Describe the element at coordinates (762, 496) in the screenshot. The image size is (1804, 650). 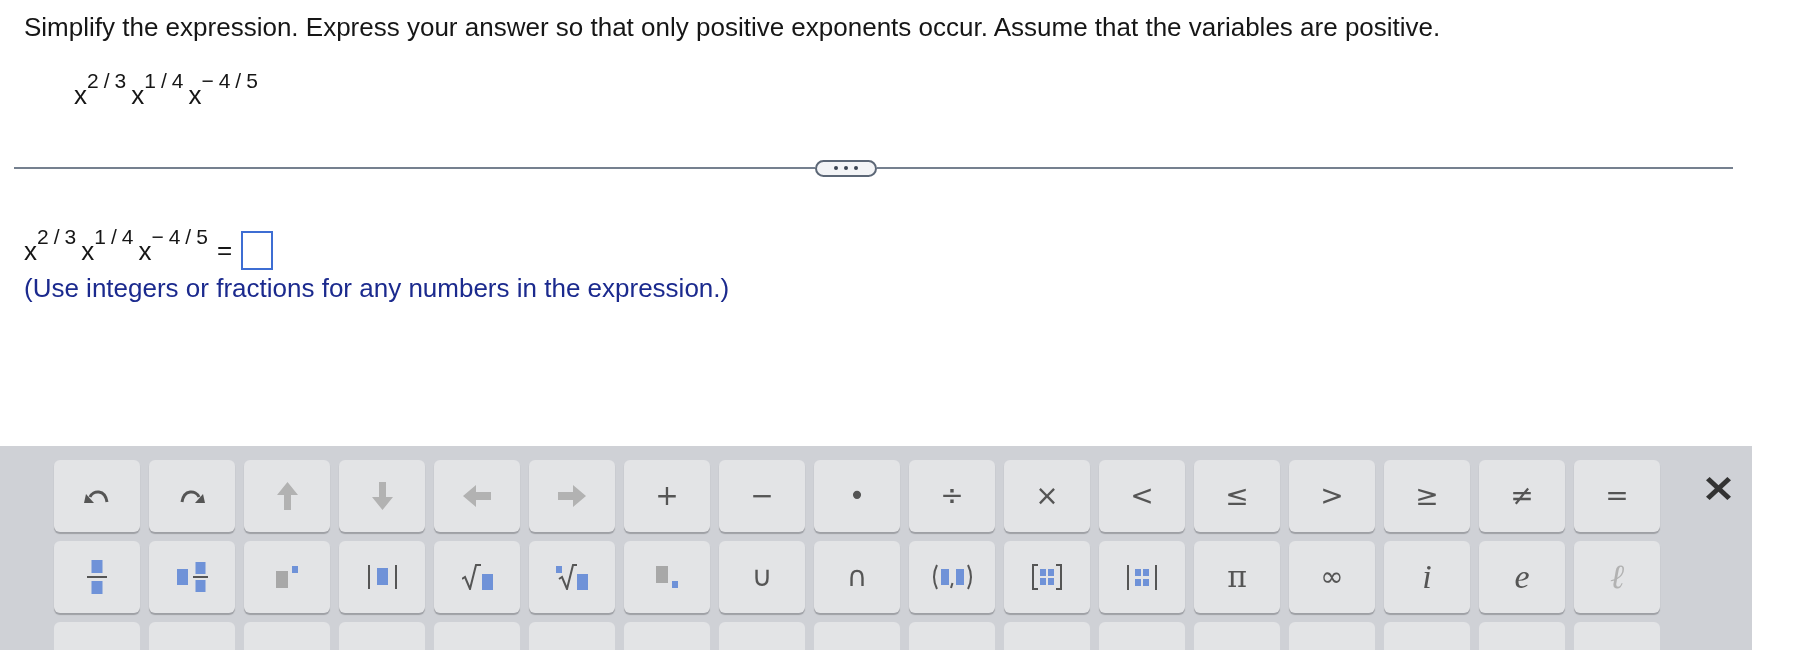
I see `keyboard-key: −` at that location.